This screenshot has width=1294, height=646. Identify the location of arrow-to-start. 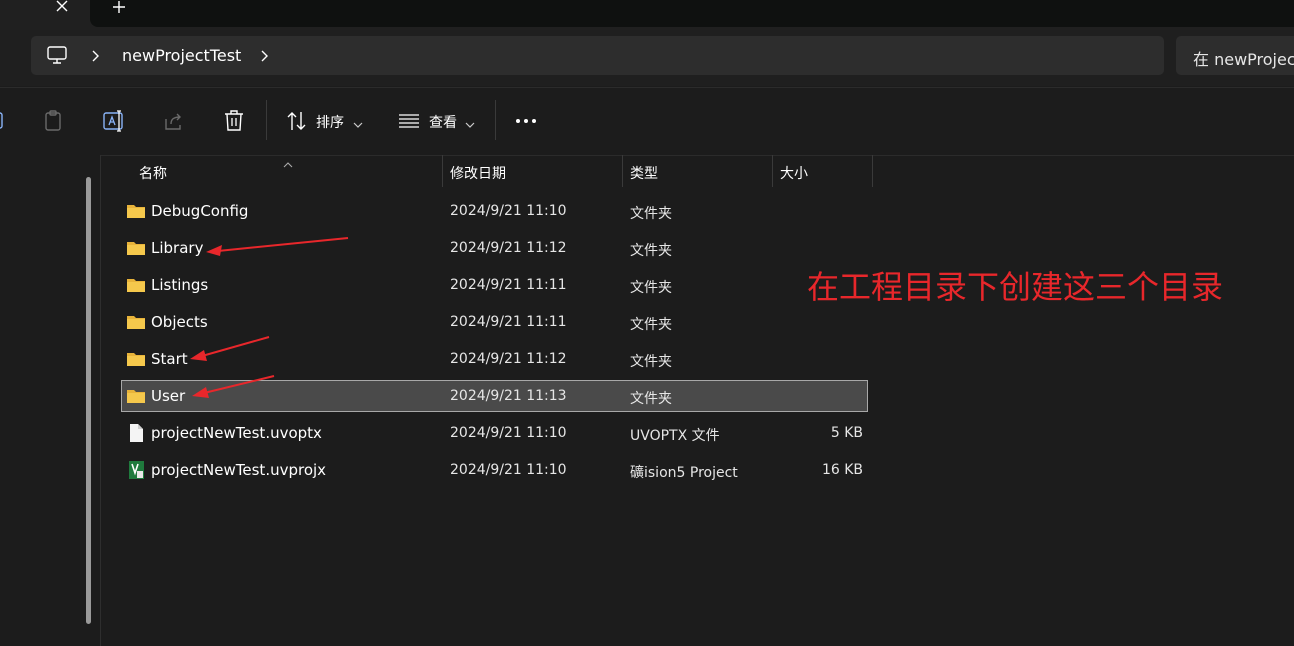
(230, 348).